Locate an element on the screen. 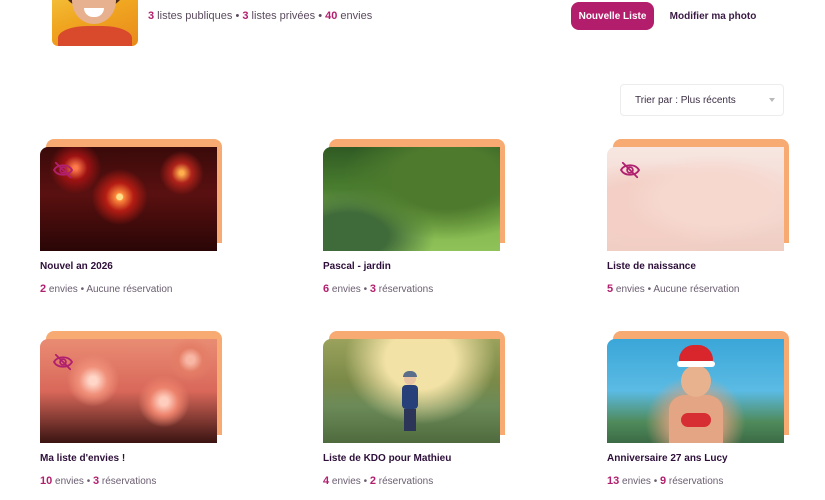  list-meta: 10 envies • 3 réservations is located at coordinates (98, 481).